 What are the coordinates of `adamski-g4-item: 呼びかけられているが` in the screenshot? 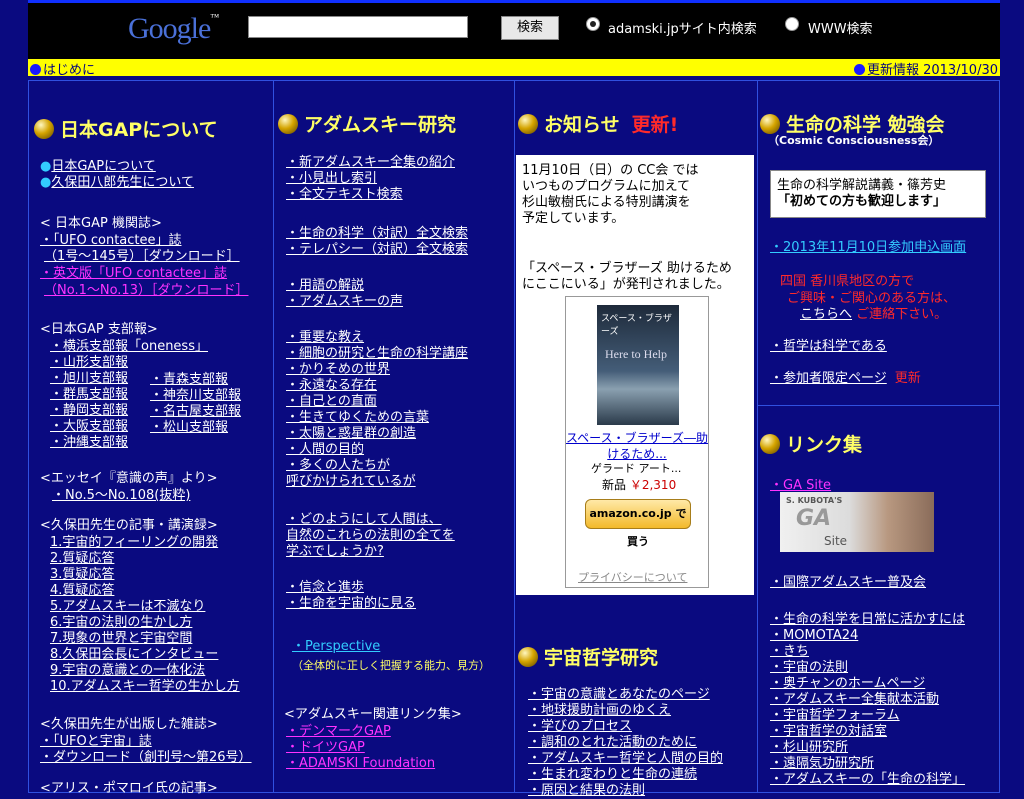 It's located at (377, 482).